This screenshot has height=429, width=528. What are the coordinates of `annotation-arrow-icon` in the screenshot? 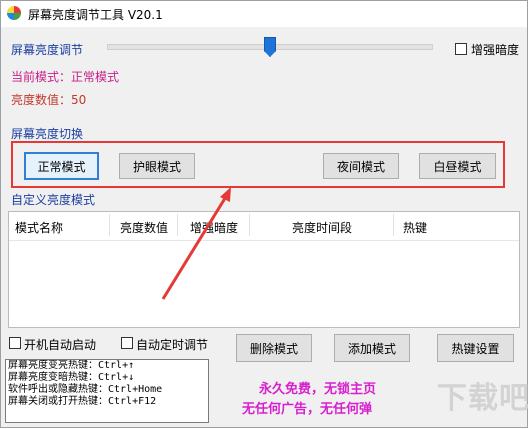 It's located at (196, 243).